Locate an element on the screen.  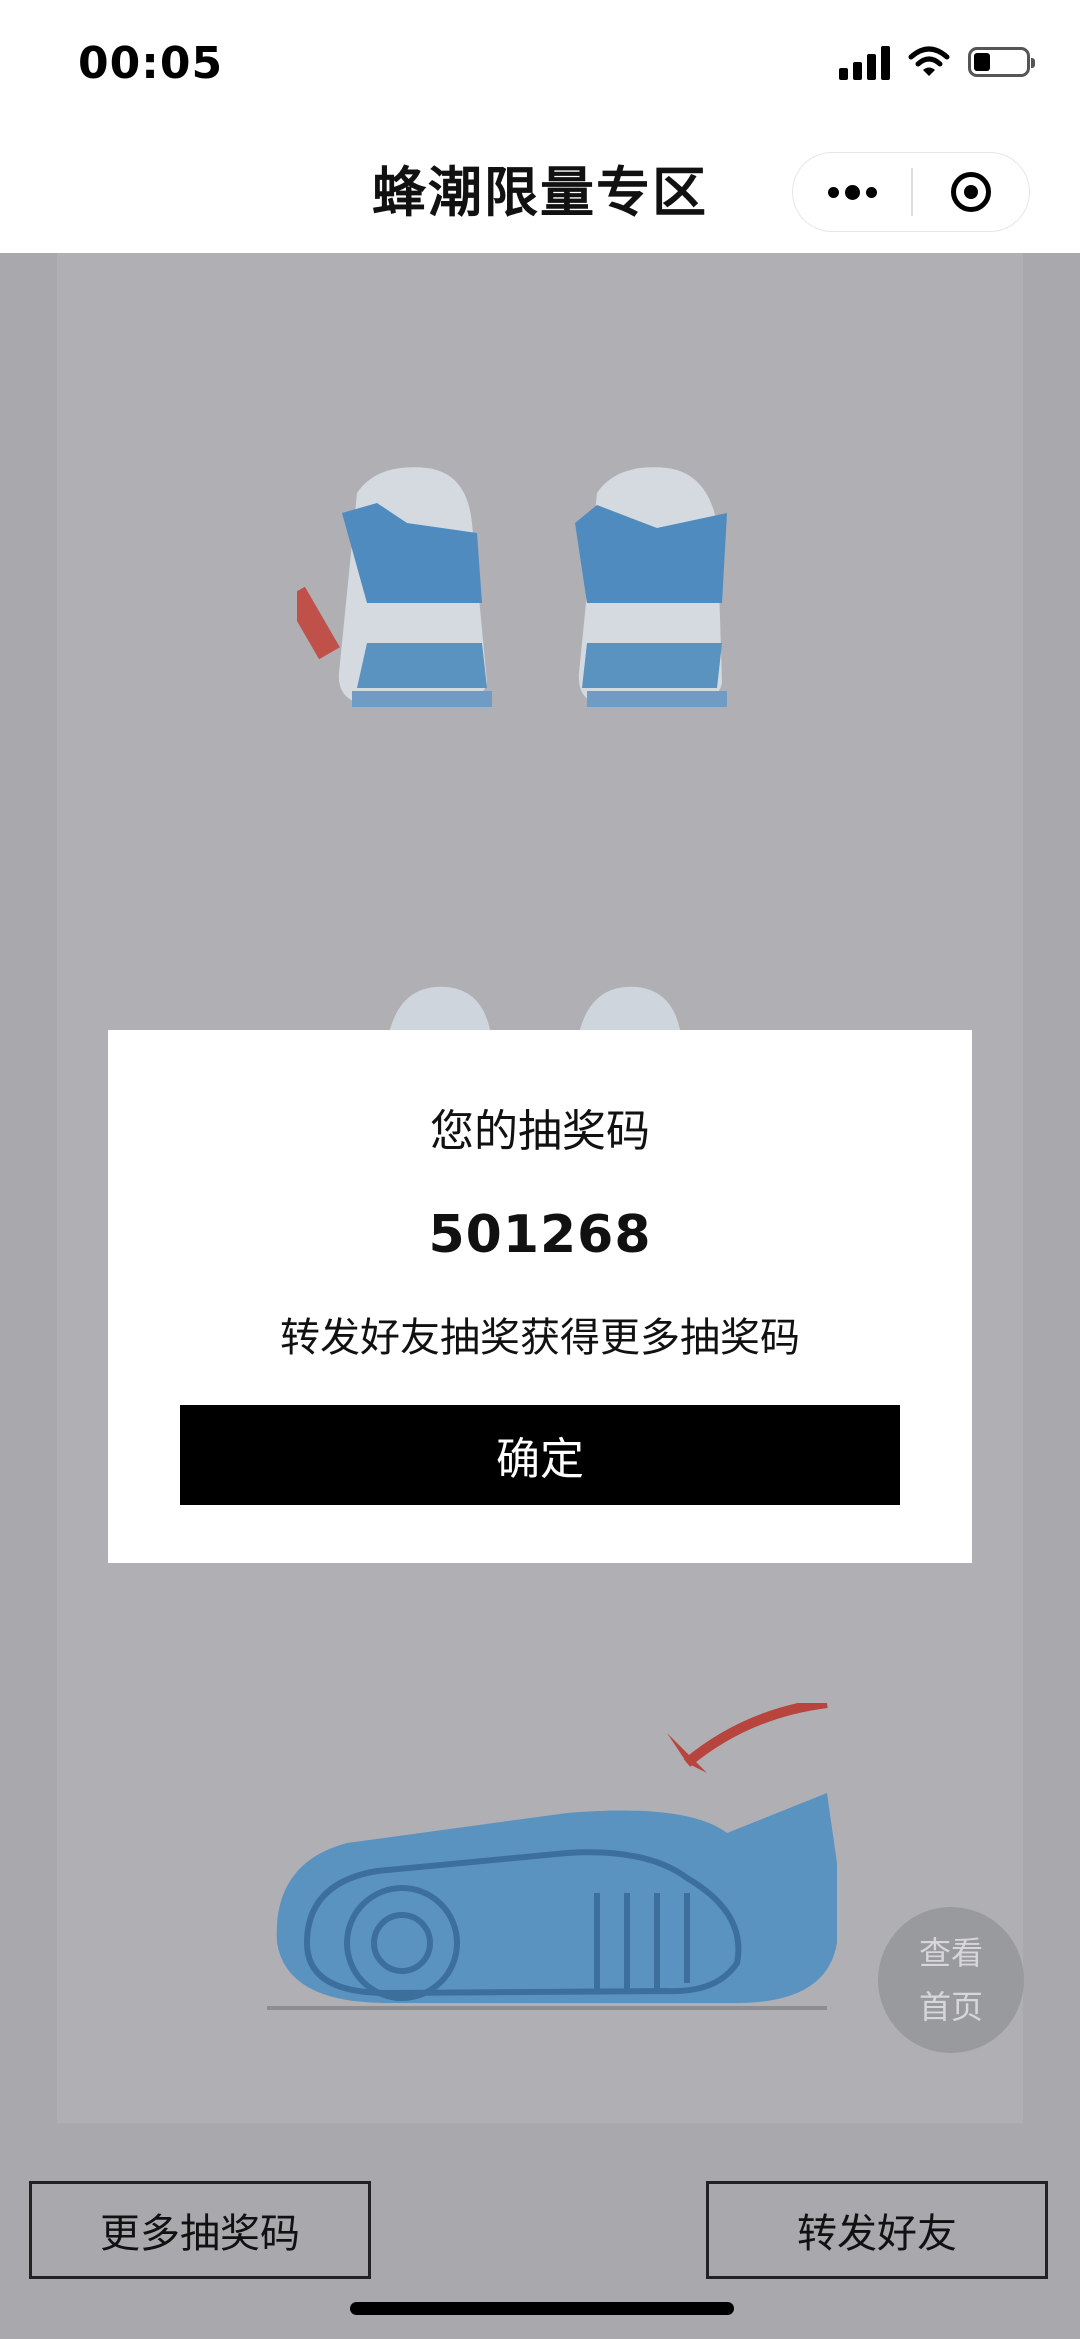
shoe-back-view-image is located at coordinates (512, 587).